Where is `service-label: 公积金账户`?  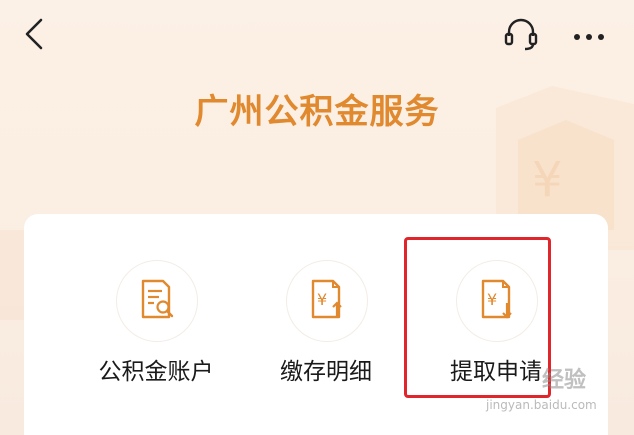 service-label: 公积金账户 is located at coordinates (156, 372).